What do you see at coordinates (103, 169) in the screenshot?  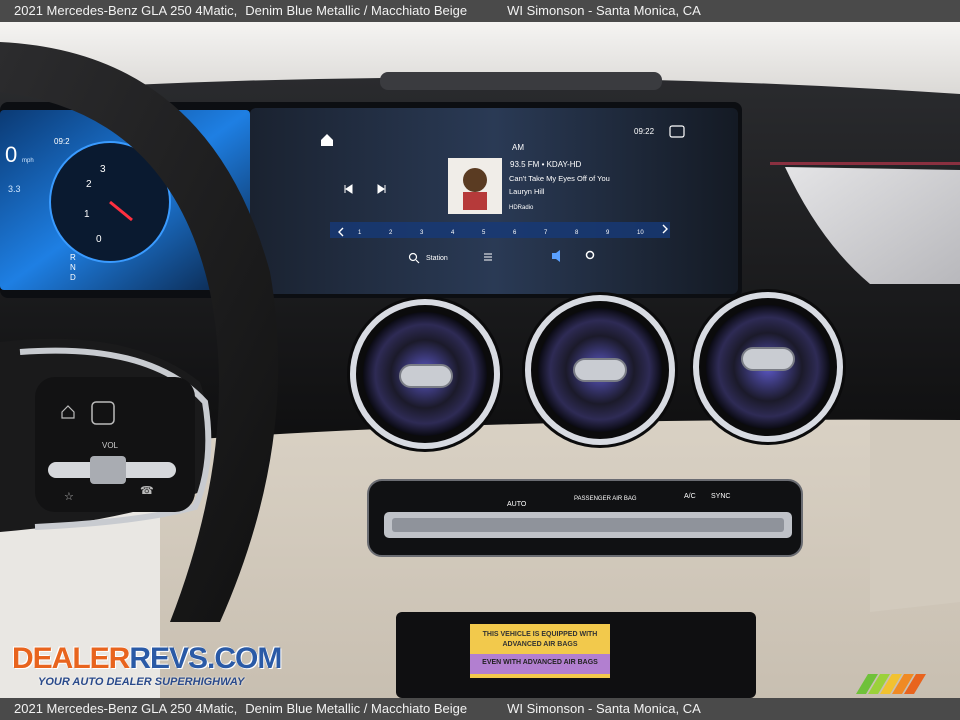 I see `tach-label-3: 3` at bounding box center [103, 169].